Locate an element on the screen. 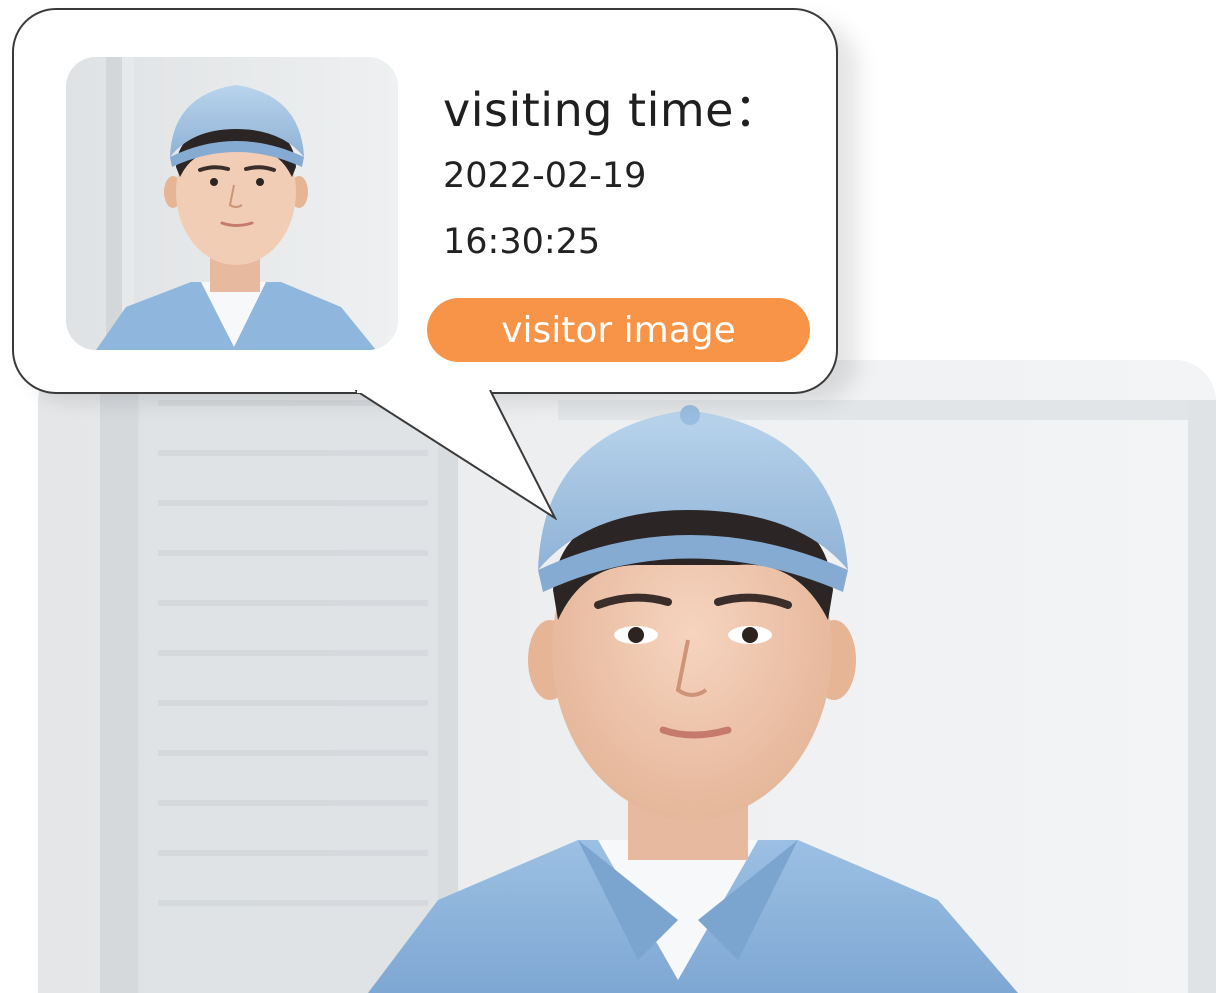 The height and width of the screenshot is (993, 1216). visit-date: 2022-02-19 is located at coordinates (545, 176).